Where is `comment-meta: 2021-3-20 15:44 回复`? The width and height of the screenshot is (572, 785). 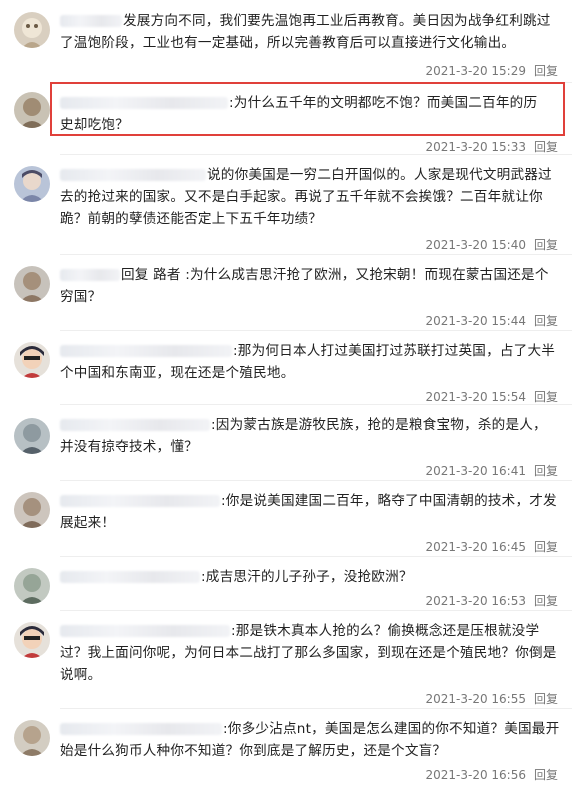 comment-meta: 2021-3-20 15:44 回复 is located at coordinates (491, 320).